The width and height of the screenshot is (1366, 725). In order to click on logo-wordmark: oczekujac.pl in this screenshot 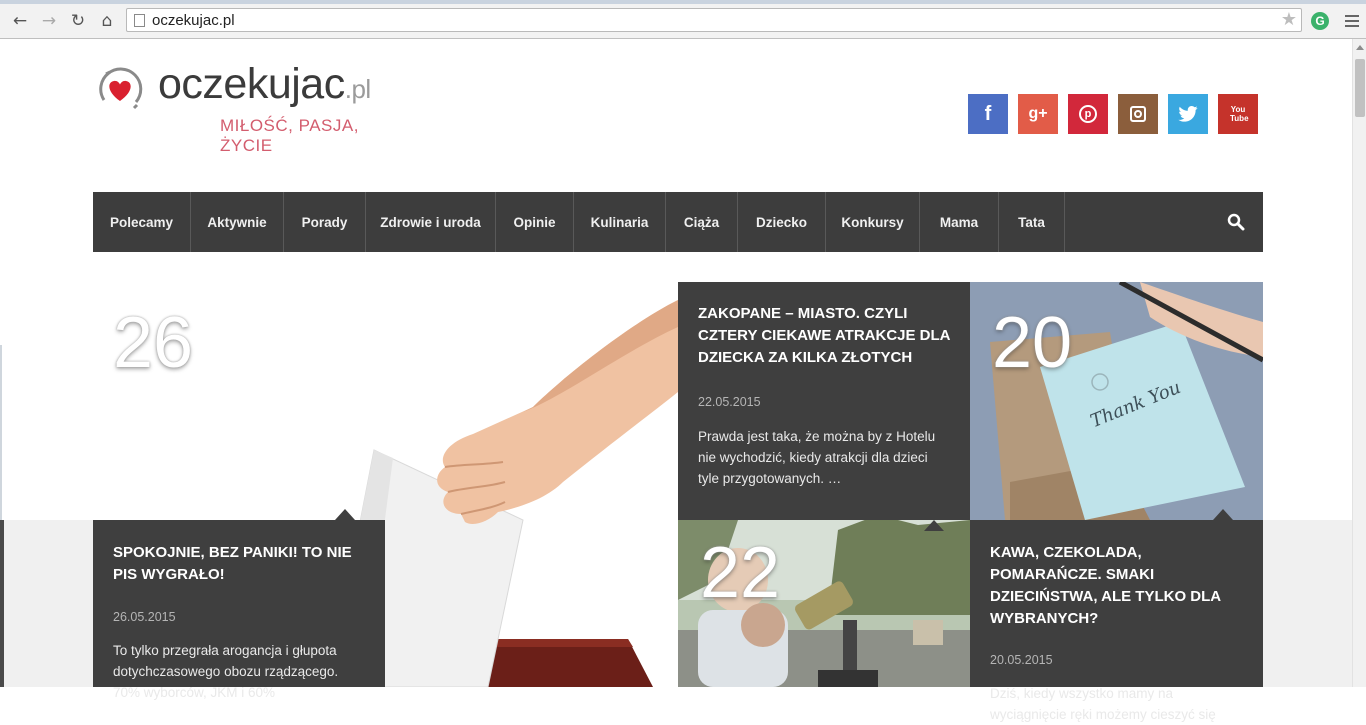, I will do `click(264, 84)`.